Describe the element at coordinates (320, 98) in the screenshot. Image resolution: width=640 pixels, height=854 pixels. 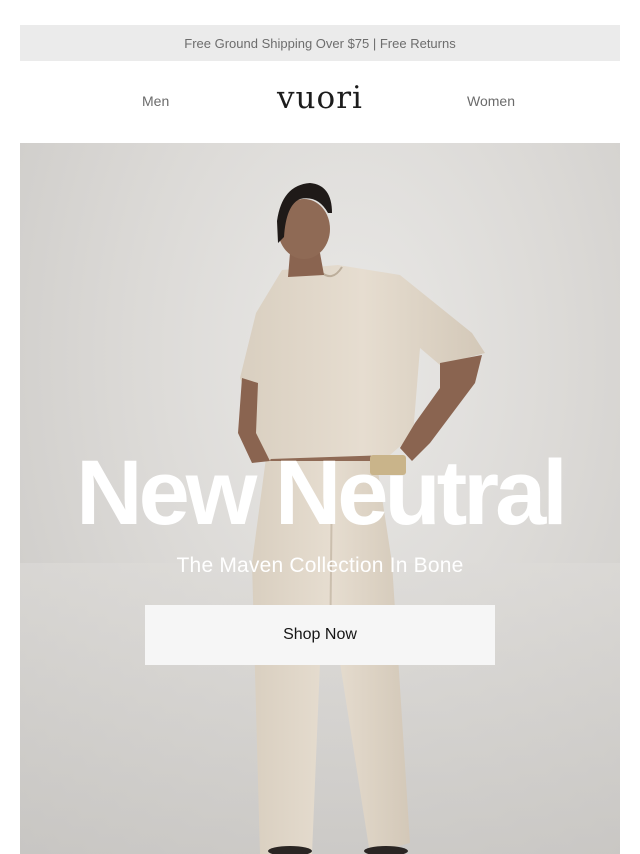
I see `brand-logo: vuori` at that location.